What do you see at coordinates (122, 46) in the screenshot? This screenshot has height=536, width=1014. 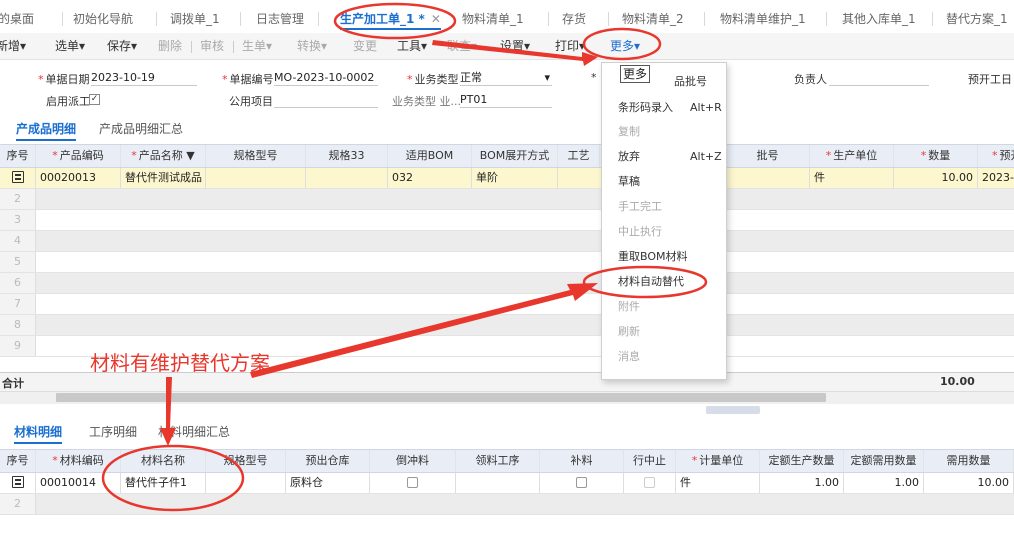 I see `save-button: 保存▾` at bounding box center [122, 46].